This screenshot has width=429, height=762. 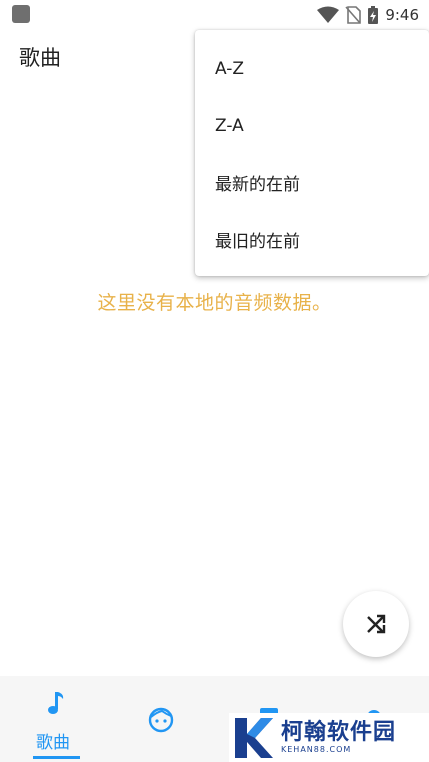 I want to click on sort-z-a-item: Z-A, so click(x=312, y=125).